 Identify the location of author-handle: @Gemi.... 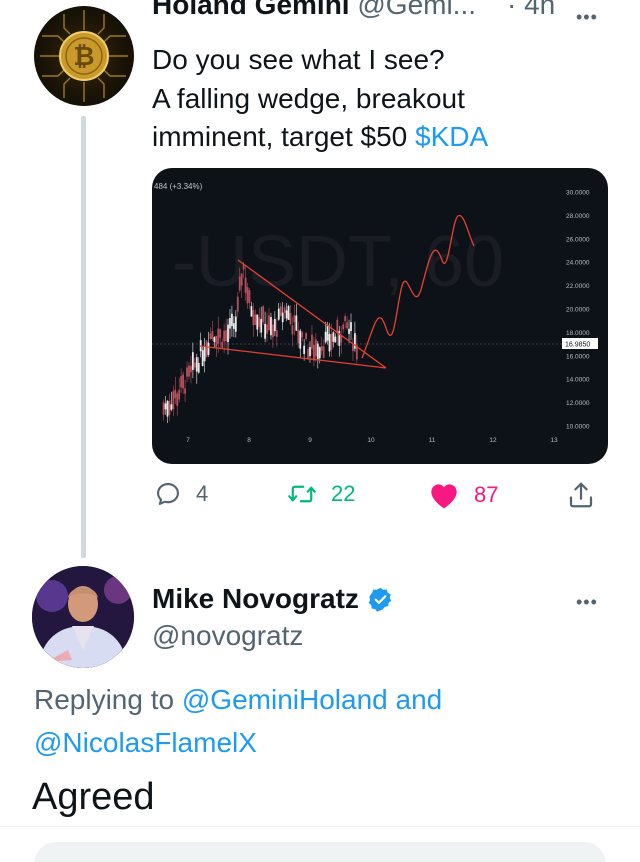
(416, 10).